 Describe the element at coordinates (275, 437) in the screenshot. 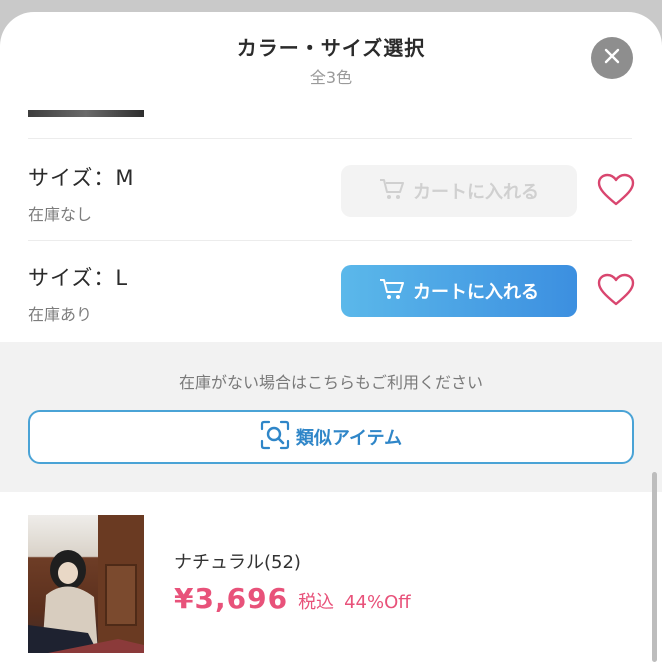

I see `search-scan-icon` at that location.